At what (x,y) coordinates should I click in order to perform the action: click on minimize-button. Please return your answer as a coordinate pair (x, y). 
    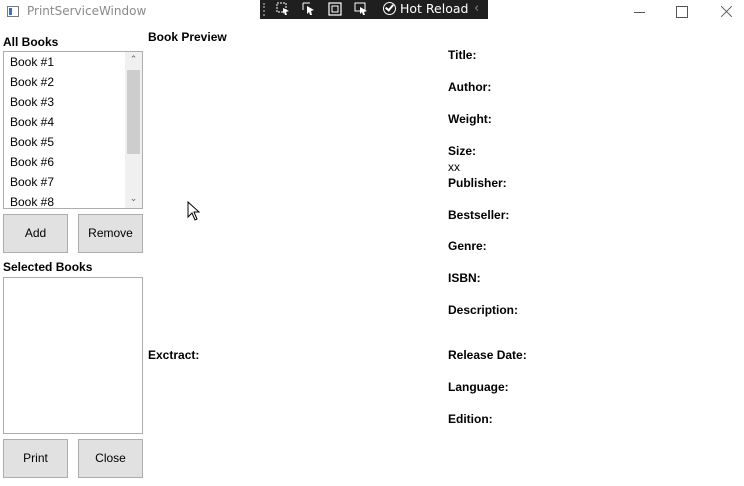
    Looking at the image, I should click on (641, 12).